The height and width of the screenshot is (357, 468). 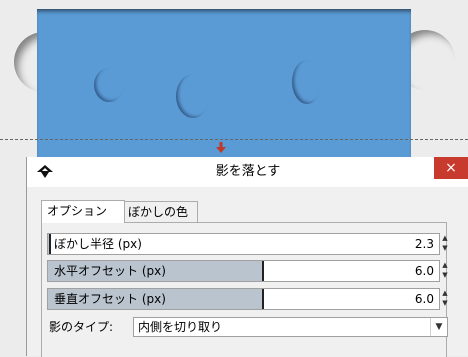 I want to click on blur-radius-spinner: ▲ ▼, so click(x=445, y=243).